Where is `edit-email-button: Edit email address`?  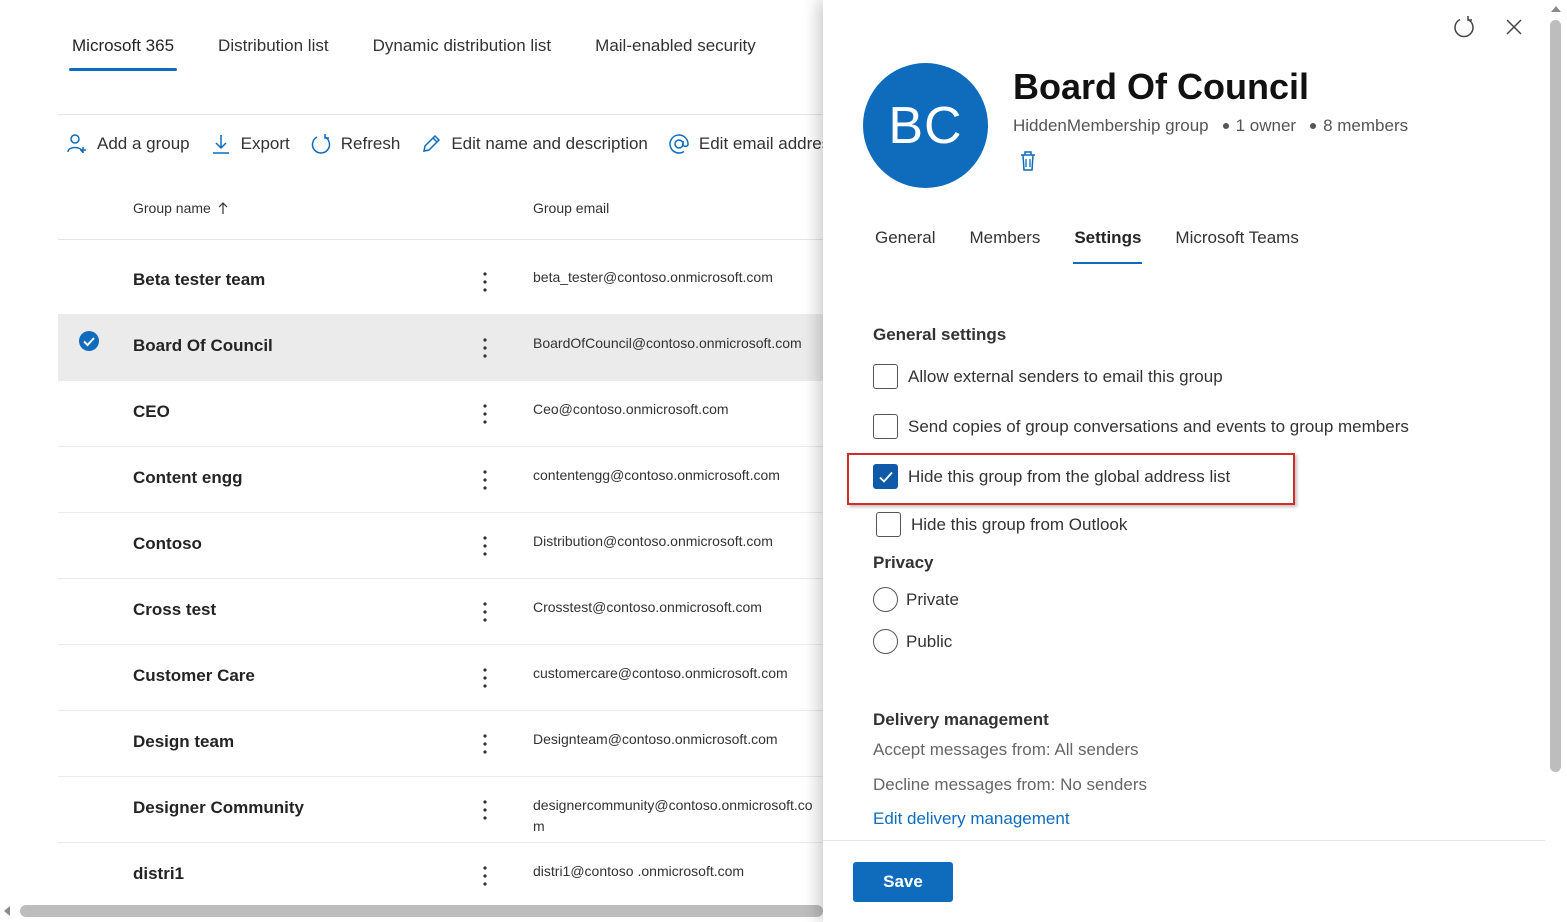
edit-email-button: Edit email address is located at coordinates (745, 144).